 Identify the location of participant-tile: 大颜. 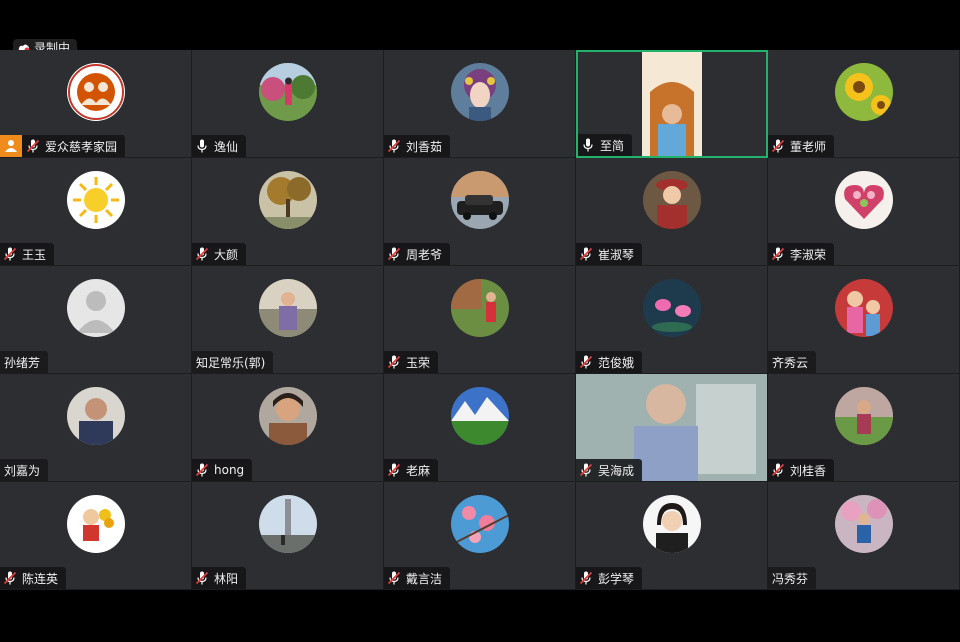
(288, 212).